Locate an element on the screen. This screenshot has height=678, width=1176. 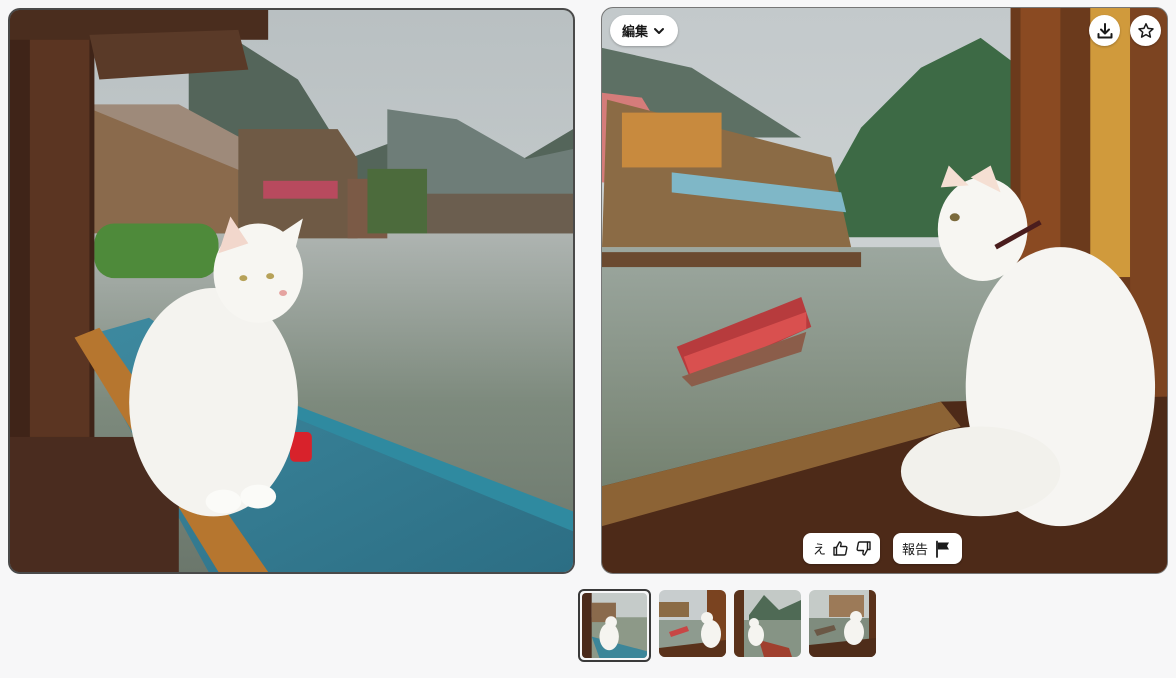
download-icon is located at coordinates (1105, 31).